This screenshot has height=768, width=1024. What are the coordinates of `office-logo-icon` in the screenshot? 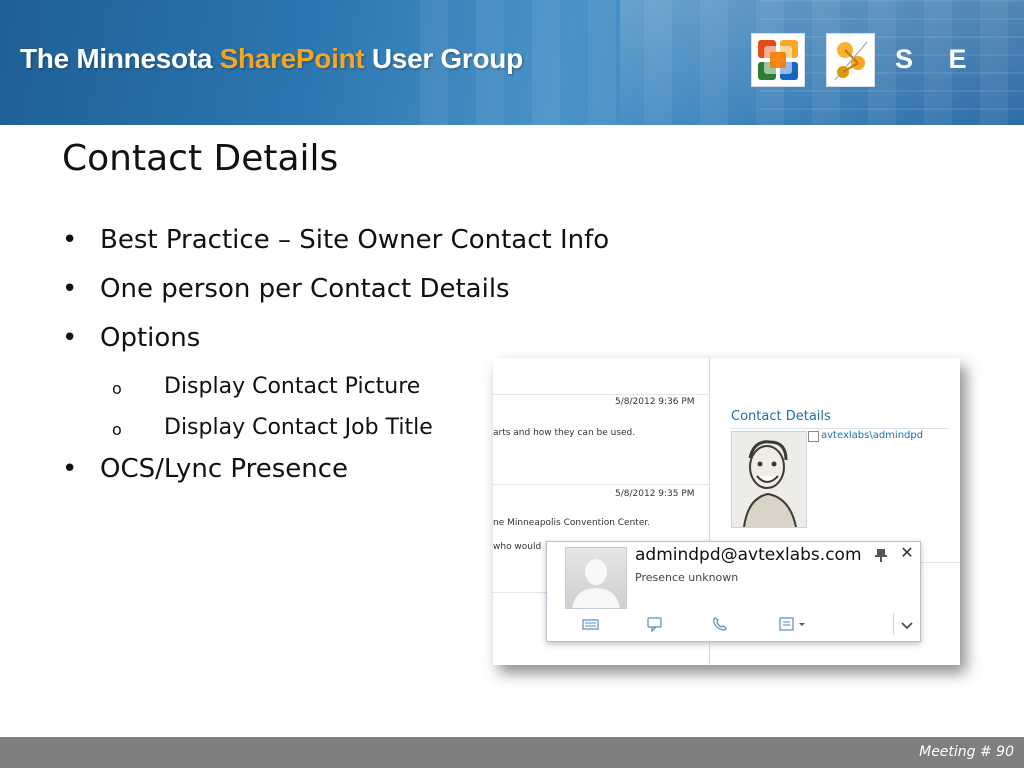 It's located at (778, 60).